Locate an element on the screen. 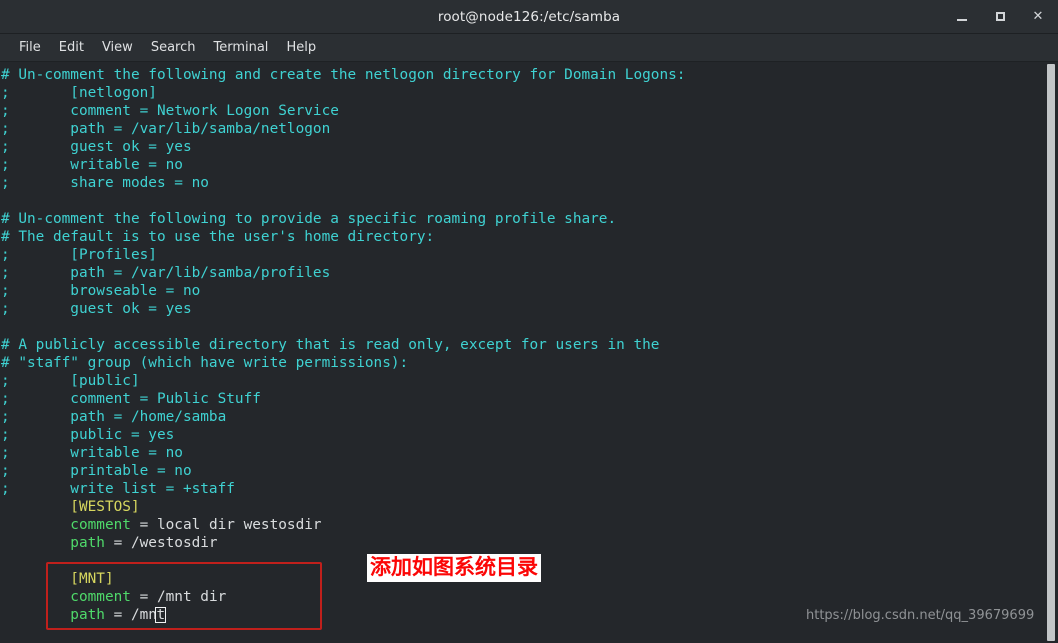 Image resolution: width=1058 pixels, height=643 pixels. editor-line: ; public = yes is located at coordinates (343, 435).